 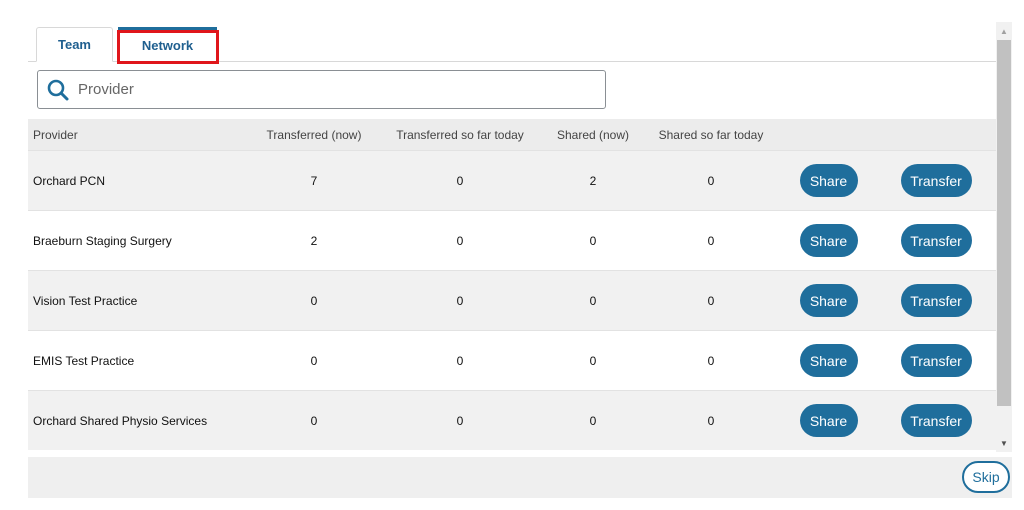 What do you see at coordinates (520, 477) in the screenshot?
I see `footer-bar: Skip` at bounding box center [520, 477].